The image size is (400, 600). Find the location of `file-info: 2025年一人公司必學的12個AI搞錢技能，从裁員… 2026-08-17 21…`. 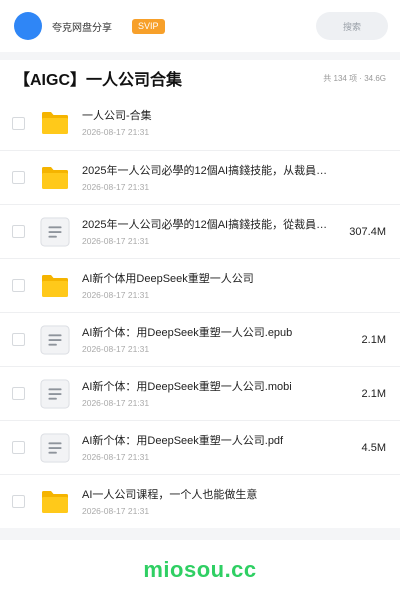

file-info: 2025年一人公司必學的12個AI搞錢技能，从裁員… 2026-08-17 21… is located at coordinates (234, 178).